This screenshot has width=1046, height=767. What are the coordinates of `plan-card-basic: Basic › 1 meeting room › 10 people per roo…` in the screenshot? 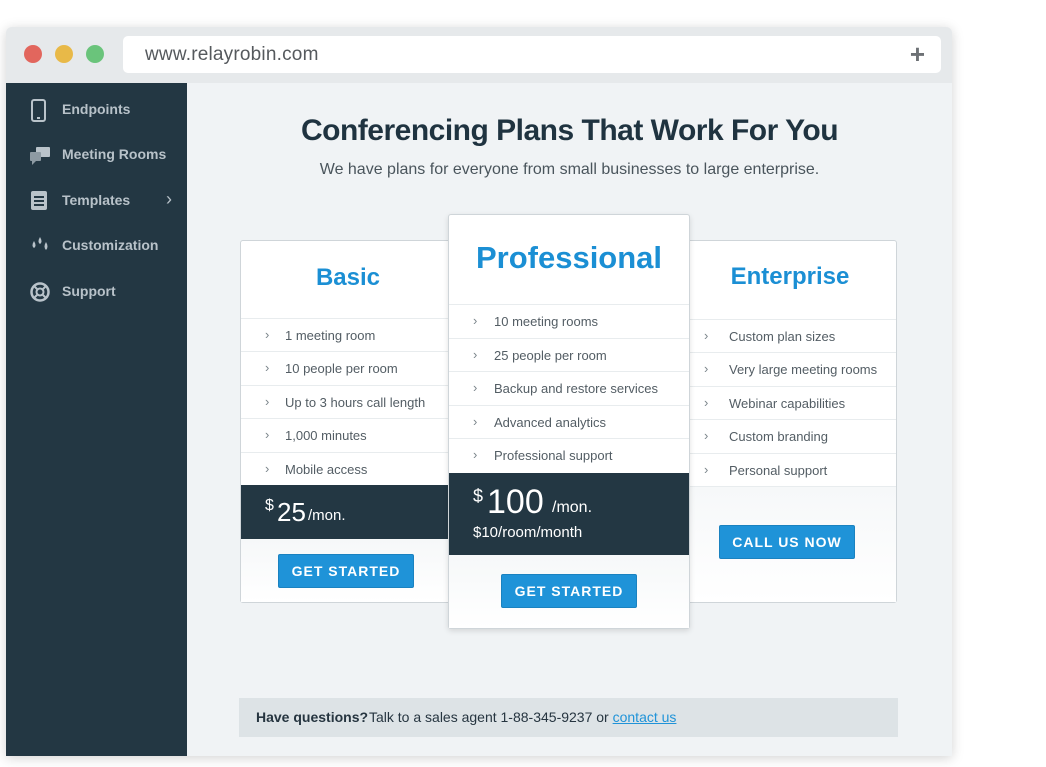 It's located at (348, 421).